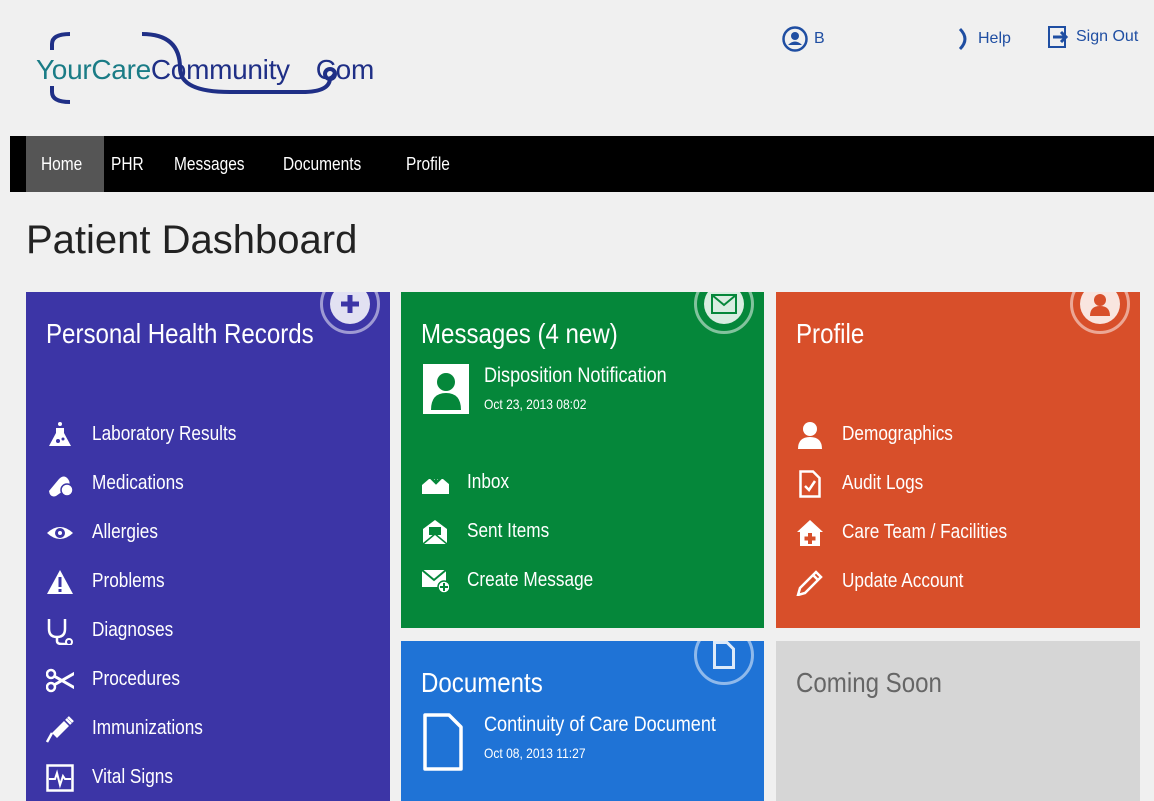 The image size is (1154, 801). Describe the element at coordinates (65, 164) in the screenshot. I see `nav-home: Home` at that location.